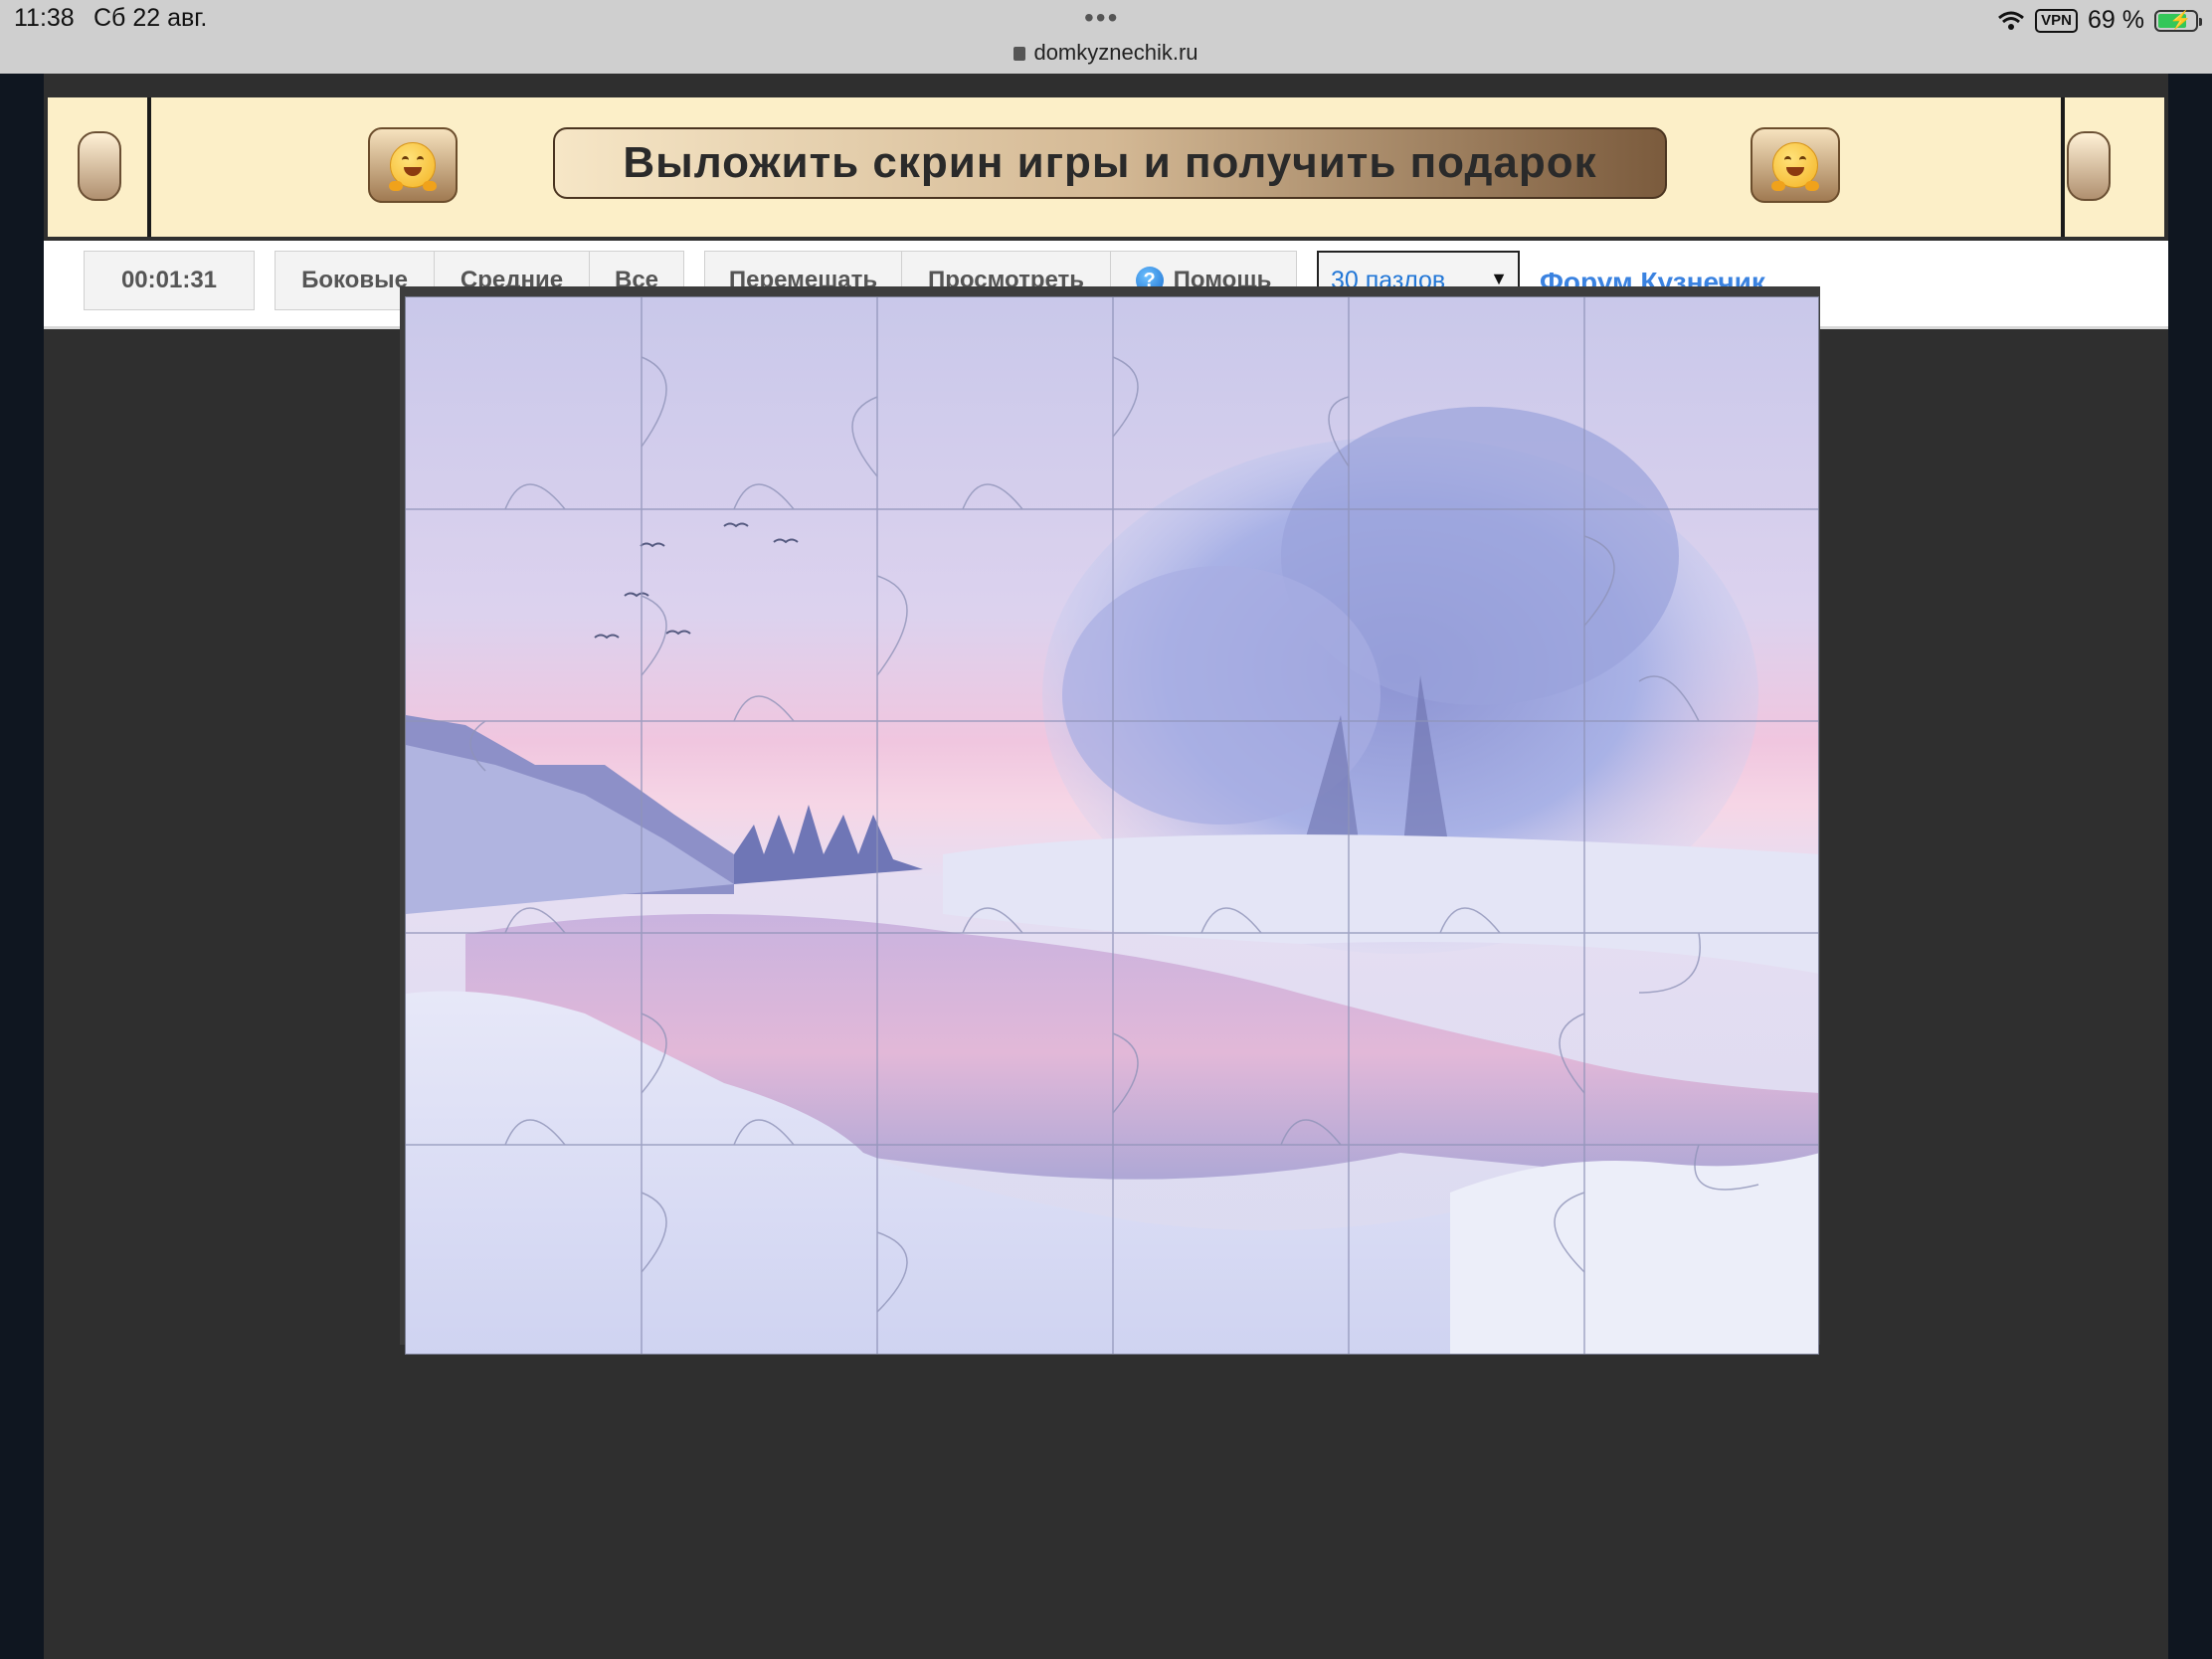 The width and height of the screenshot is (2212, 1659). What do you see at coordinates (1110, 163) in the screenshot?
I see `promo-button: Выложить скрин игры и получить подарок` at bounding box center [1110, 163].